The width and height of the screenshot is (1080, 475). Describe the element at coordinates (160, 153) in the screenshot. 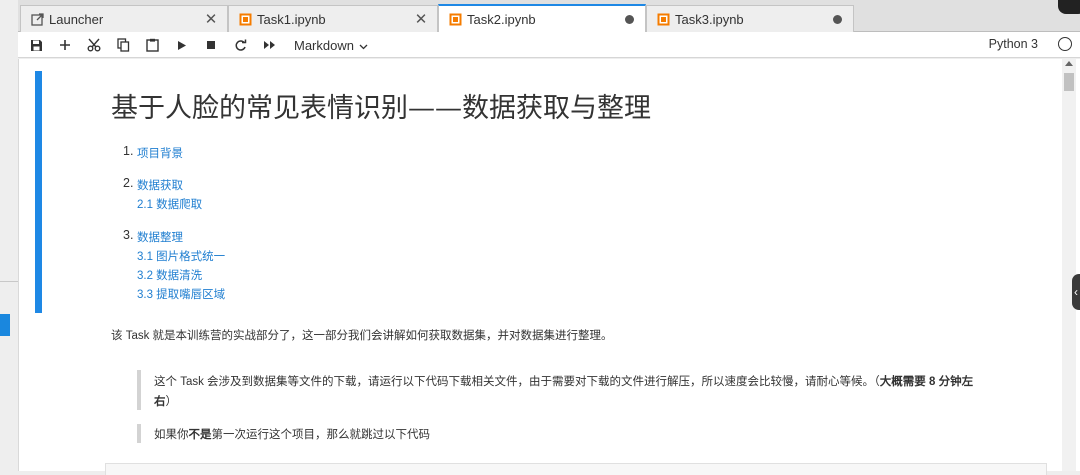

I see `toc-link-project-background: 项目背景` at that location.